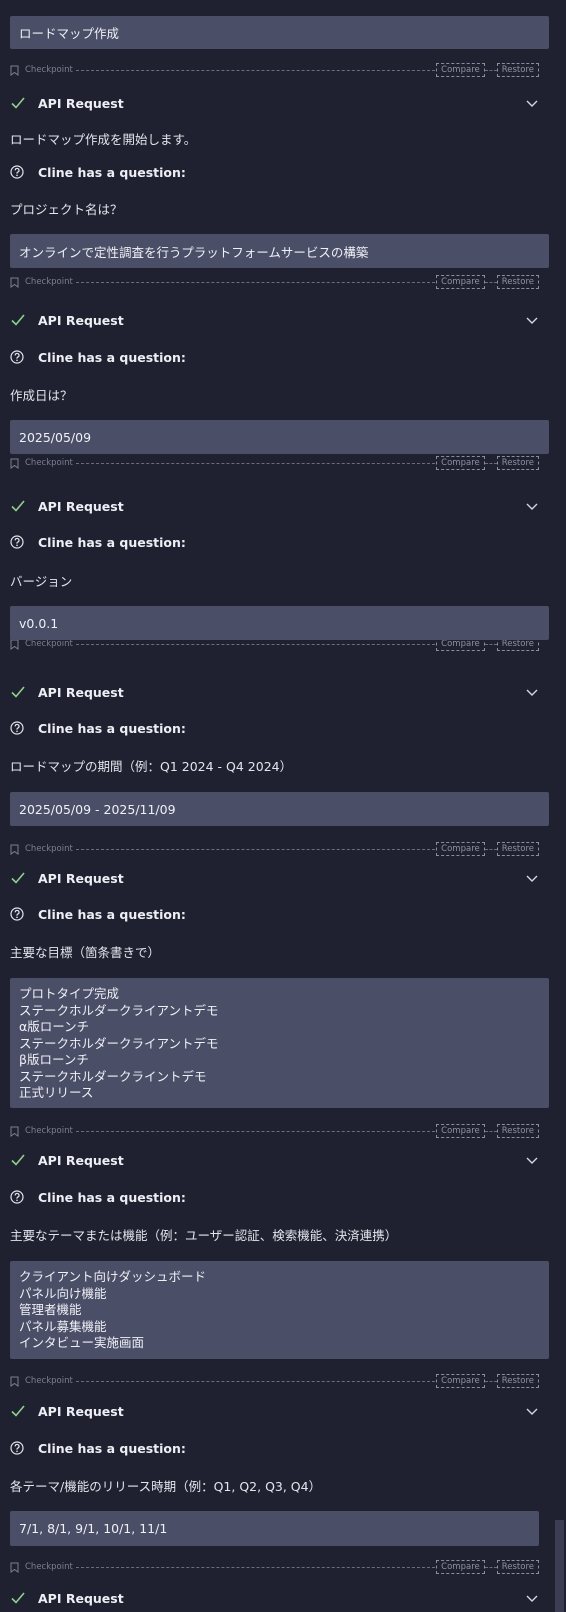 The image size is (566, 1612). Describe the element at coordinates (85, 952) in the screenshot. I see `question-text: 主要な目標（箇条書きで）` at that location.